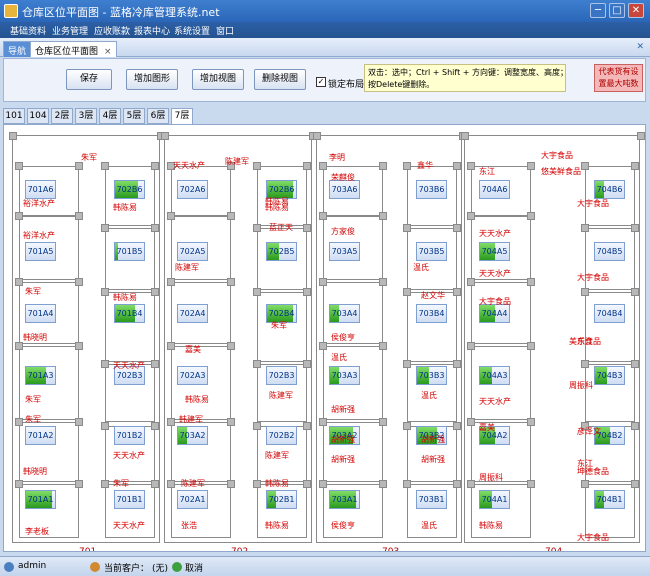 The height and width of the screenshot is (576, 650). I want to click on storage-slot: 703B3, so click(431, 375).